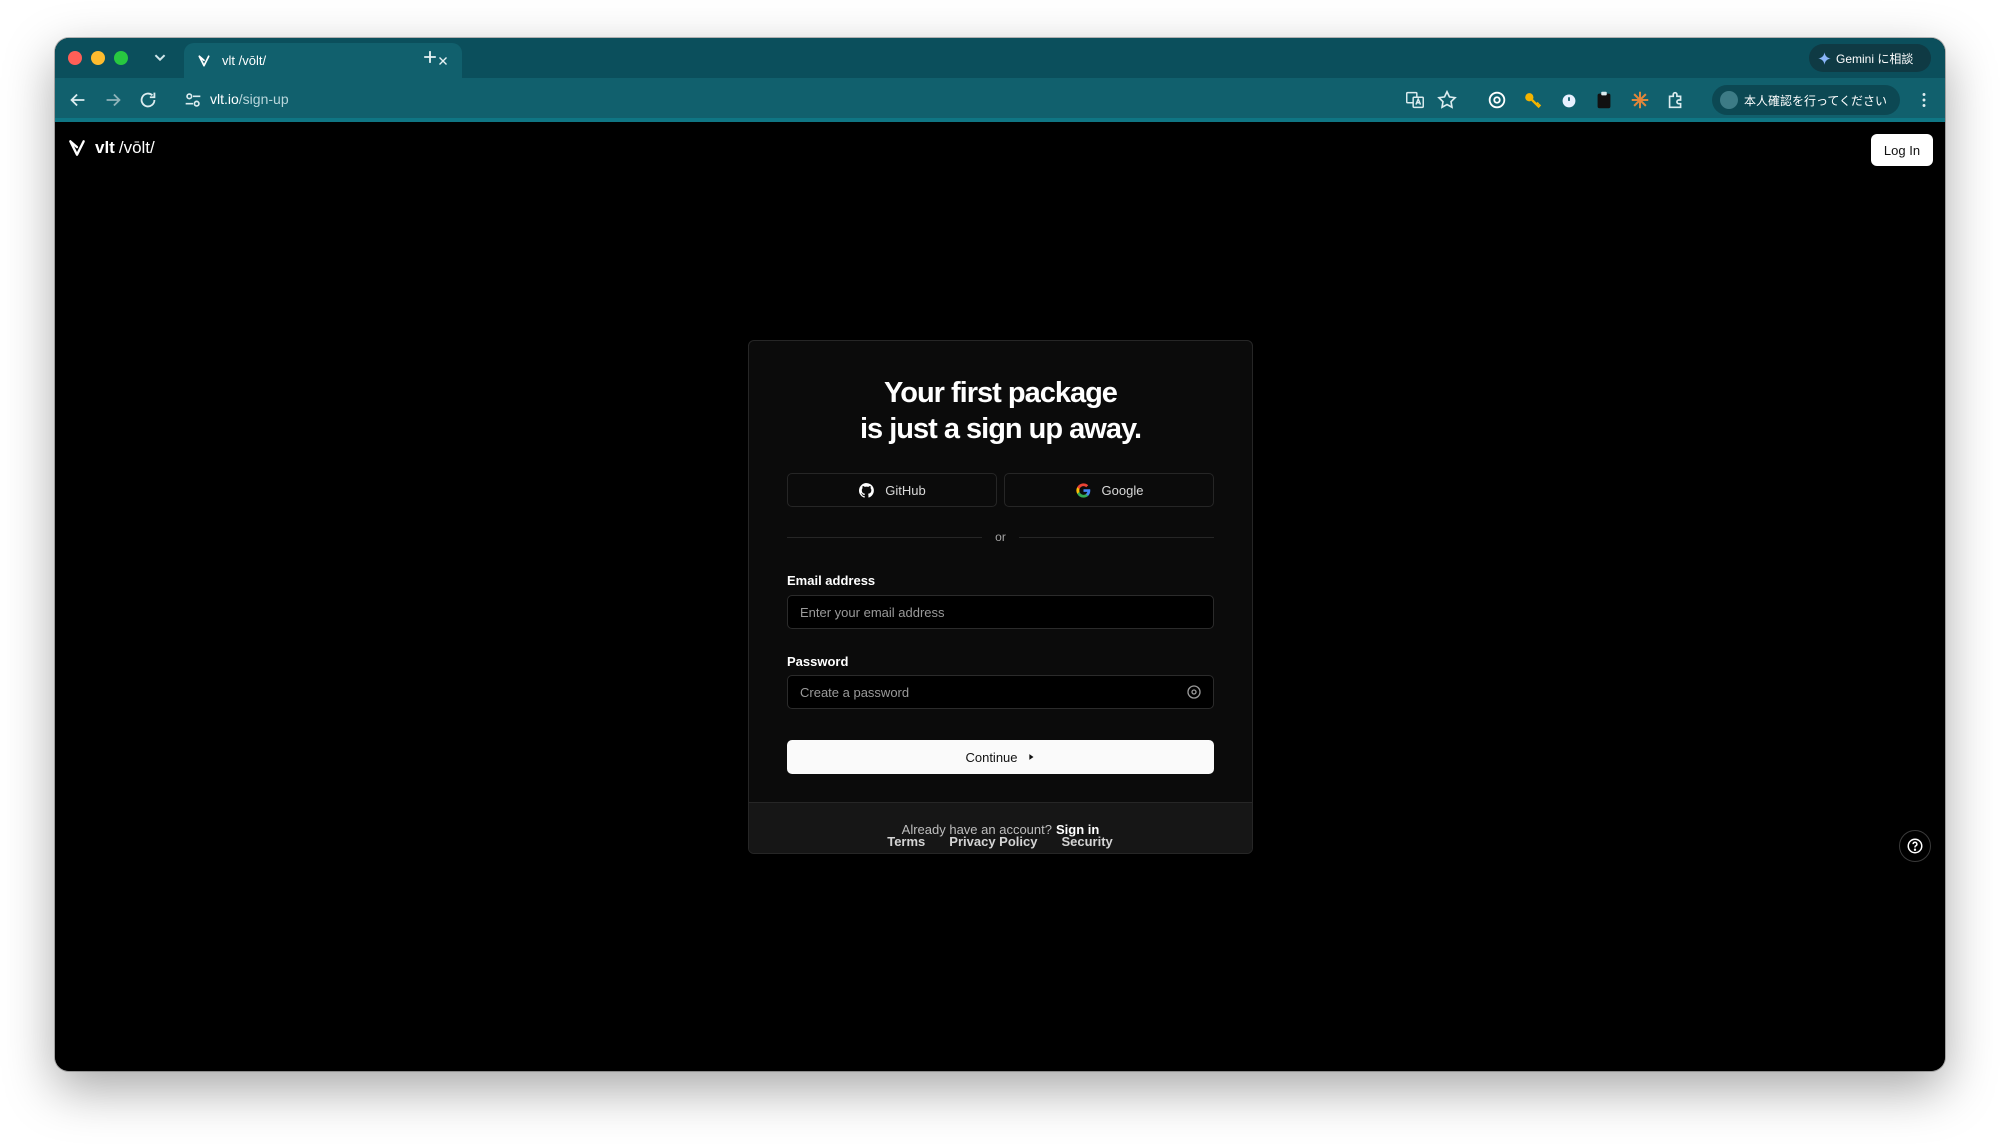  What do you see at coordinates (224, 99) in the screenshot?
I see `address-domain: vlt.io` at bounding box center [224, 99].